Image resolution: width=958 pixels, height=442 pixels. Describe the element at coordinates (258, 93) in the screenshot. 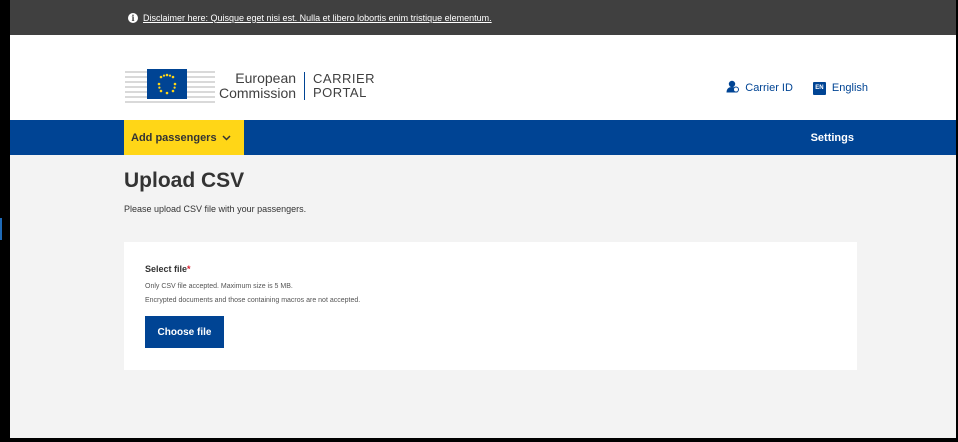

I see `logo-line2: Commission` at that location.